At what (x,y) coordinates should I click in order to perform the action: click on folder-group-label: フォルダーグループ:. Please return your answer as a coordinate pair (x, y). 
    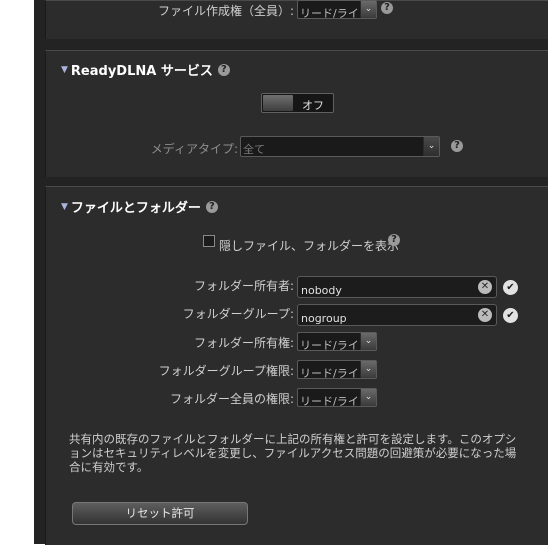
    Looking at the image, I should click on (238, 314).